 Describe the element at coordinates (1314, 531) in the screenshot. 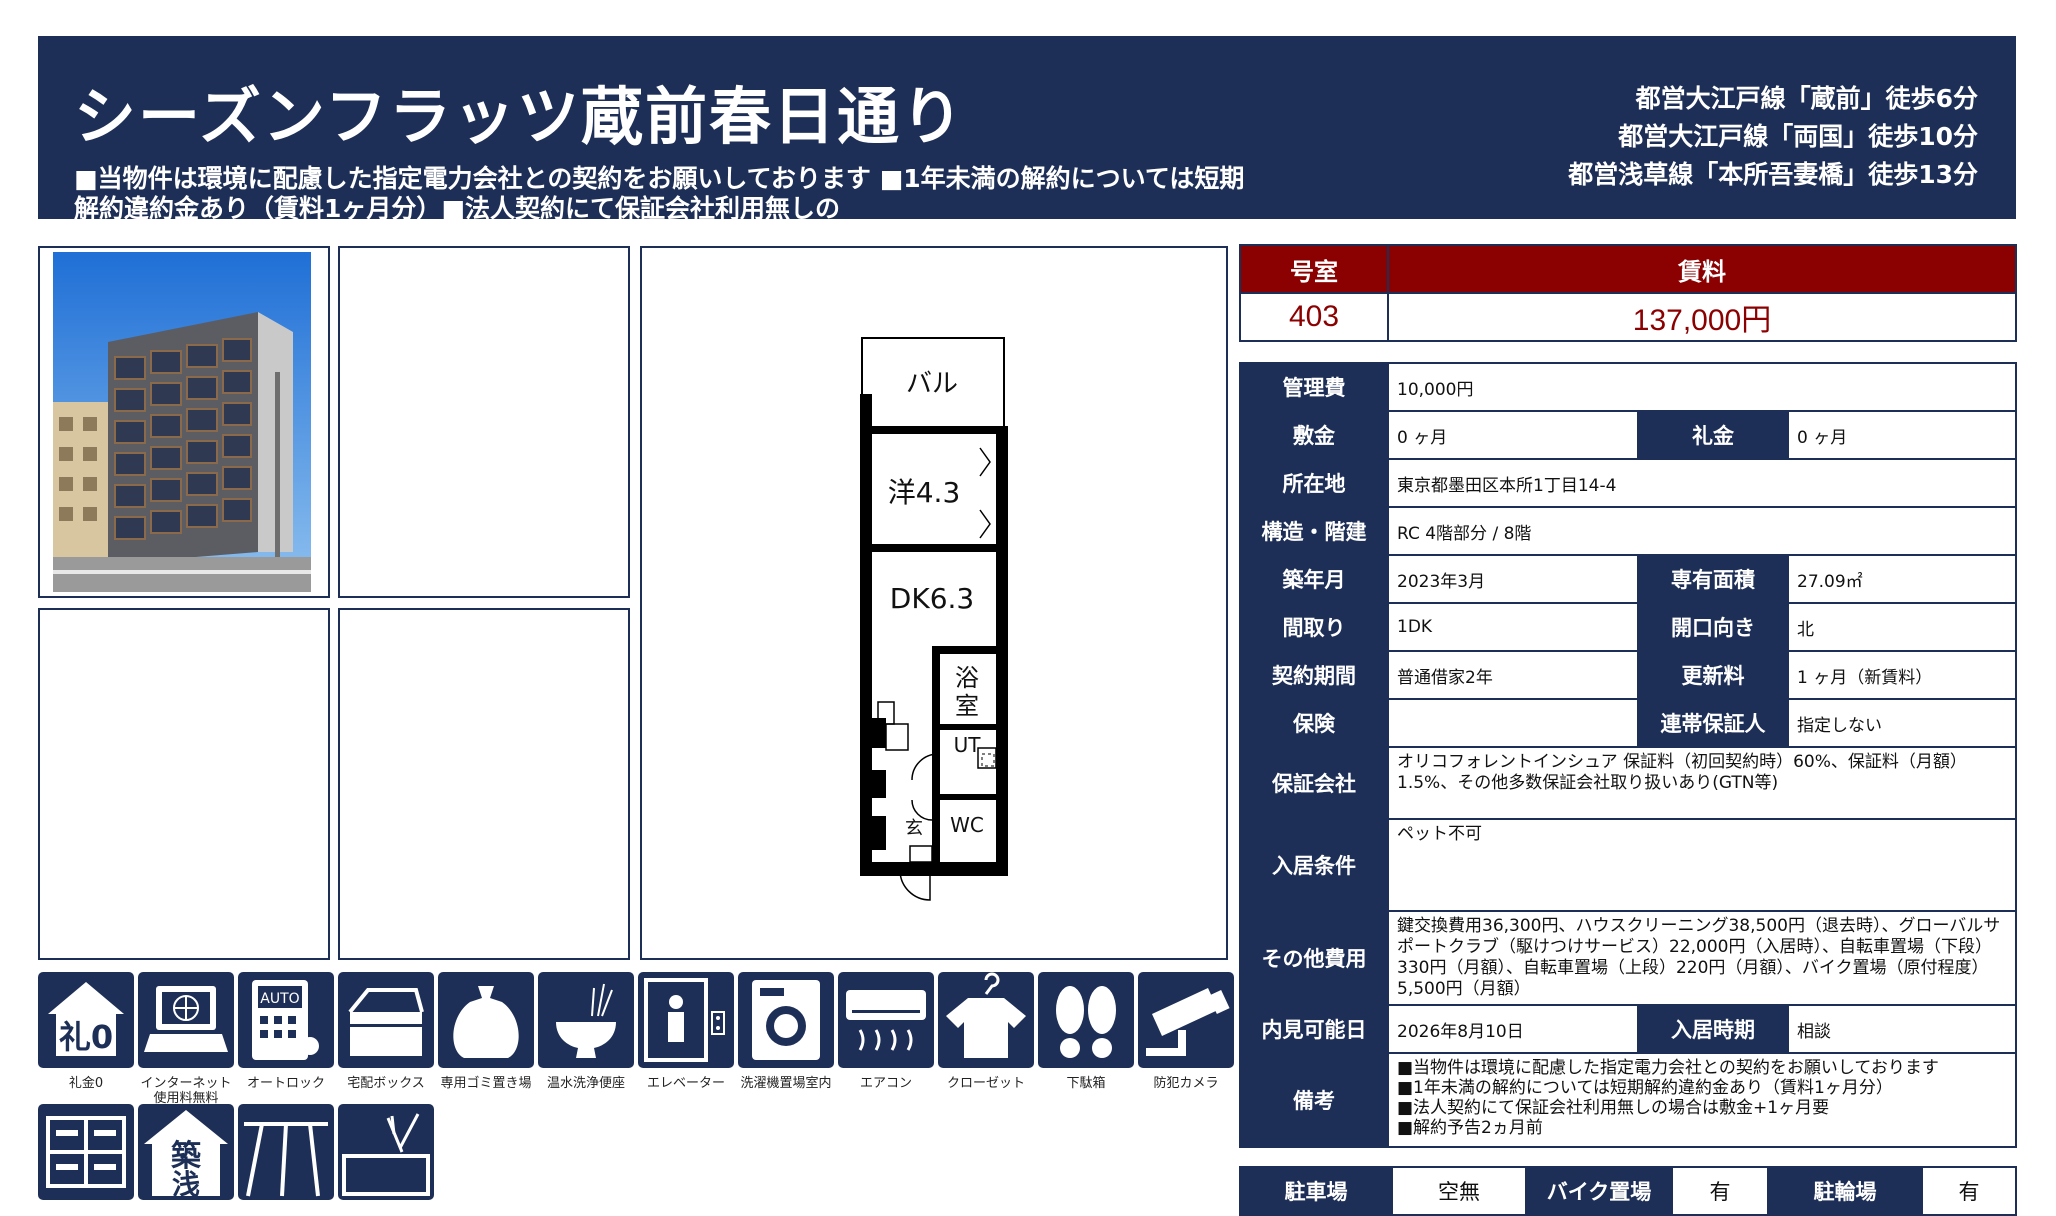

I see `structure-label: 構造・階建` at that location.